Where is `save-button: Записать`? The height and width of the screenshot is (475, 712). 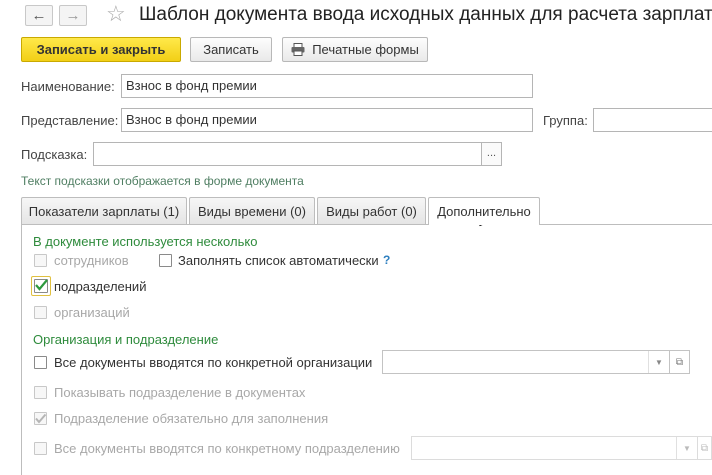 save-button: Записать is located at coordinates (231, 49).